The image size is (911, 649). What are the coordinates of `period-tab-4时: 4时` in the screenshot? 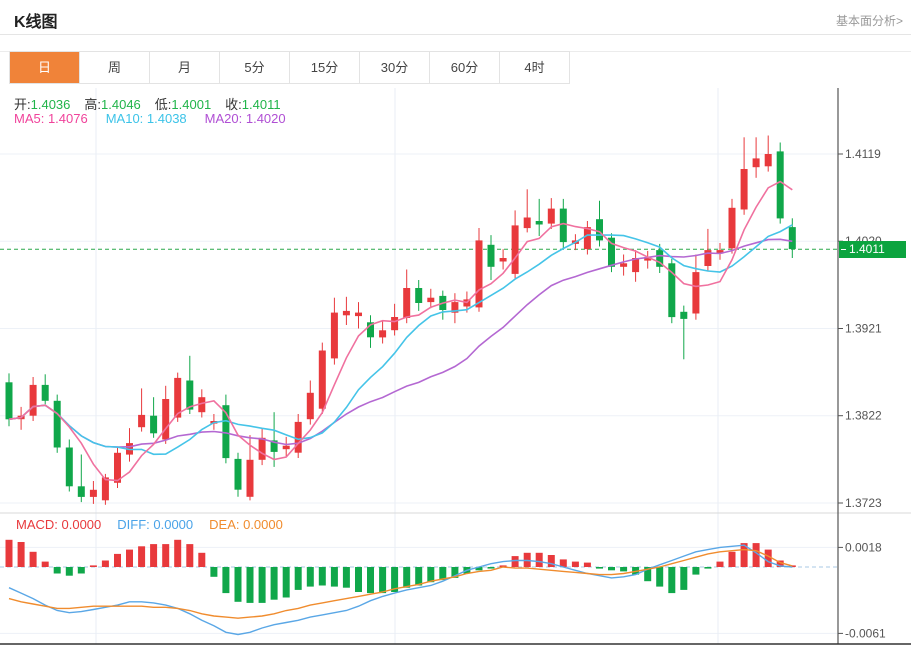 It's located at (534, 67).